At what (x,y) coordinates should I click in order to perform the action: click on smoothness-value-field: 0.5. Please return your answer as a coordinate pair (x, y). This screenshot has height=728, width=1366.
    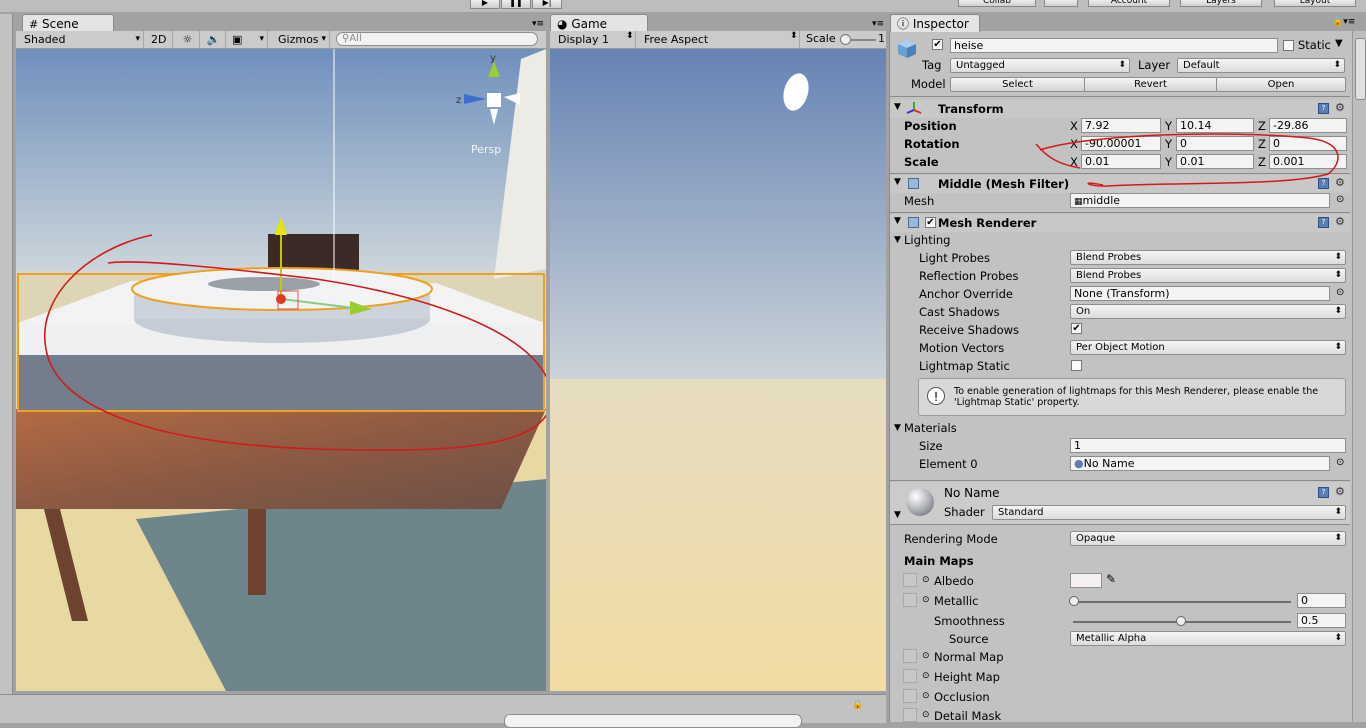
    Looking at the image, I should click on (1321, 620).